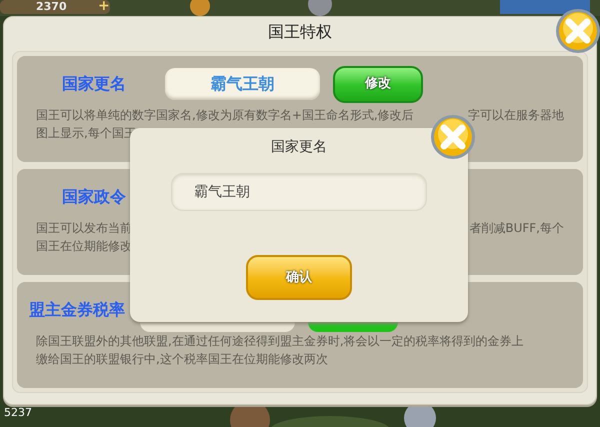 The width and height of the screenshot is (600, 427). What do you see at coordinates (217, 327) in the screenshot?
I see `tax-field` at bounding box center [217, 327].